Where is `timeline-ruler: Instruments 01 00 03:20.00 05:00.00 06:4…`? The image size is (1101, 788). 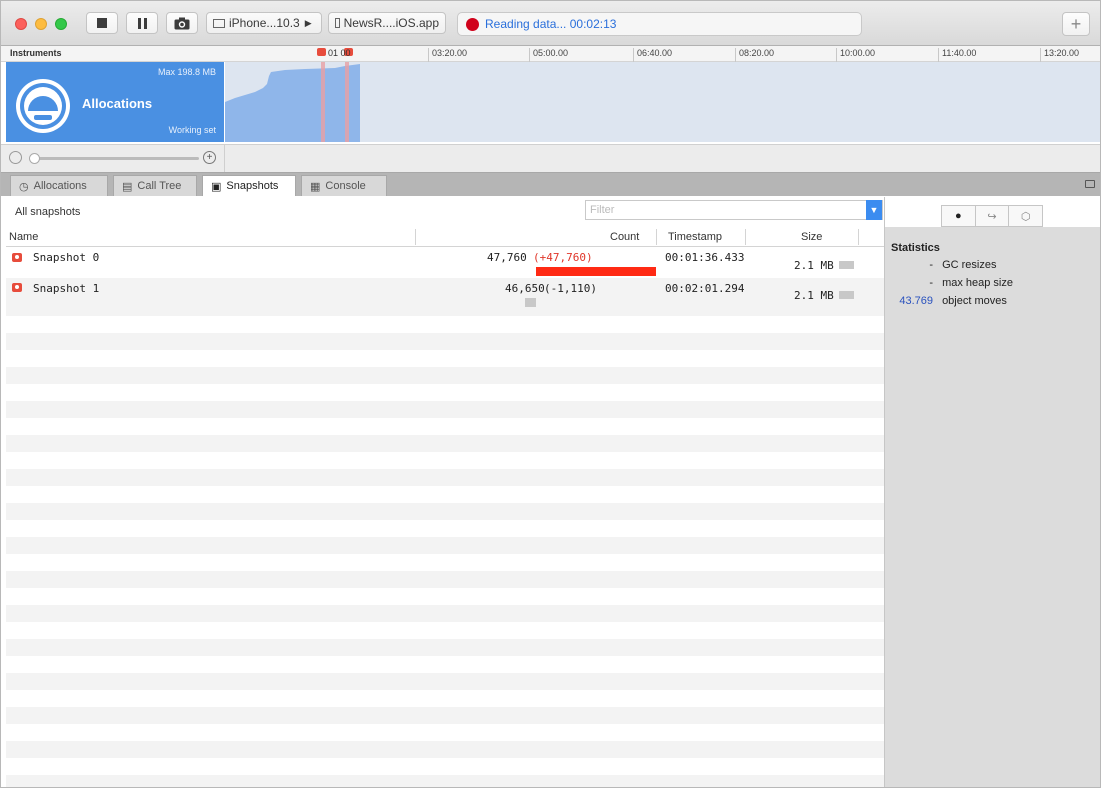 timeline-ruler: Instruments 01 00 03:20.00 05:00.00 06:4… is located at coordinates (550, 54).